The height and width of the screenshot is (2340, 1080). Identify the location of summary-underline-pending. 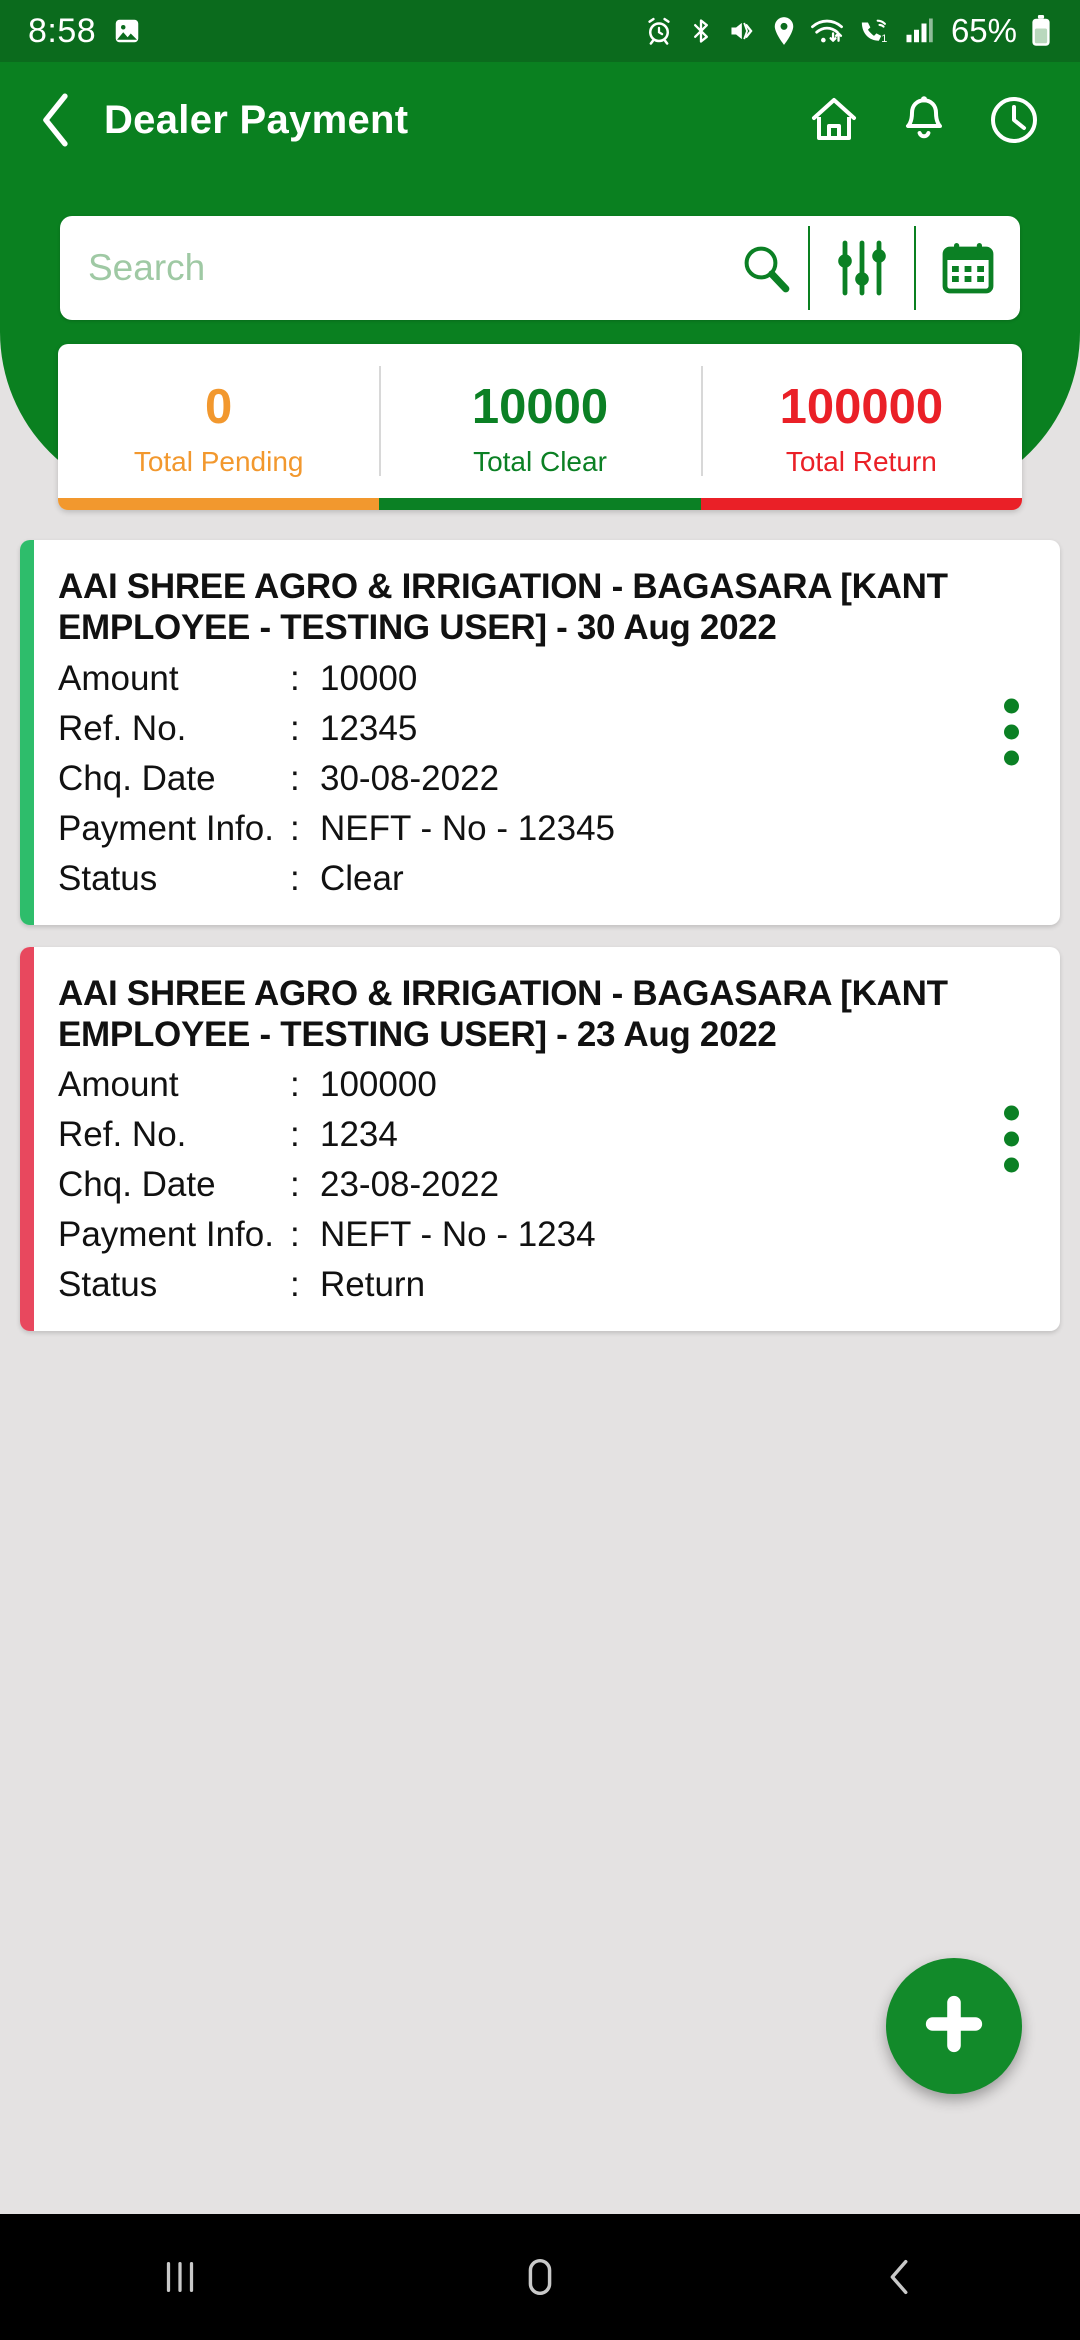
(219, 504).